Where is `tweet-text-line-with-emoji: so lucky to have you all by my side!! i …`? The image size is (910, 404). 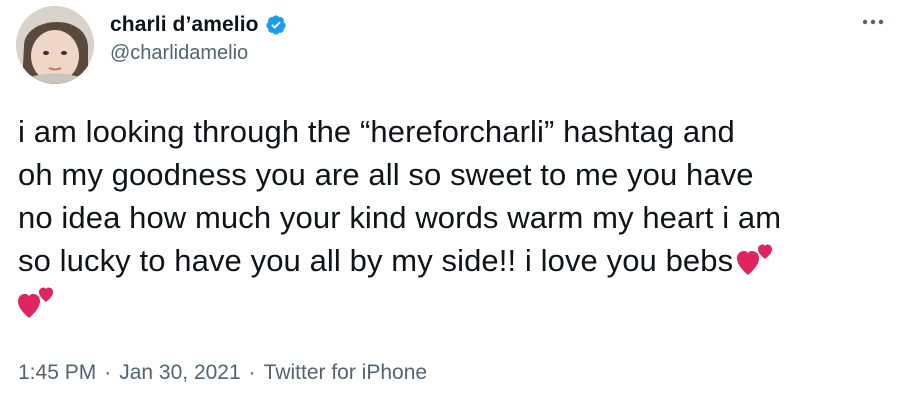
tweet-text-line-with-emoji: so lucky to have you all by my side!! i … is located at coordinates (458, 260).